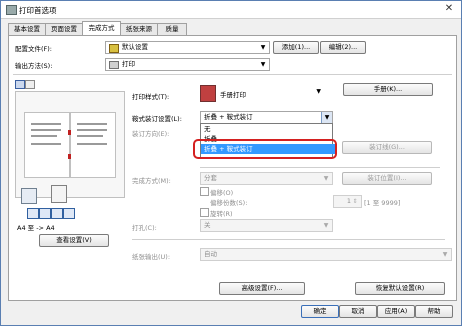  What do you see at coordinates (434, 311) in the screenshot?
I see `help-button: 帮助` at bounding box center [434, 311].